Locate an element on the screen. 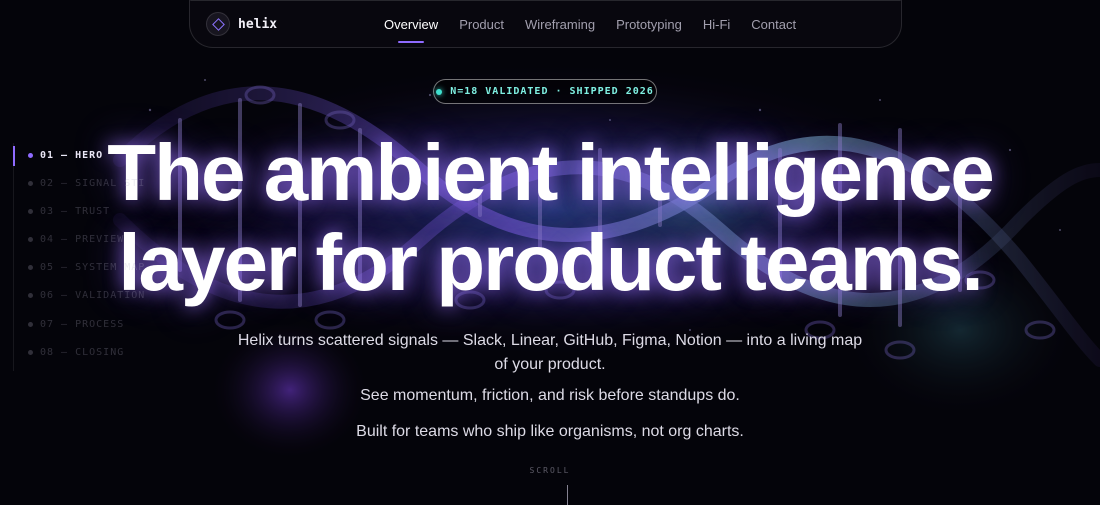  sidenav-item-closing: 08 — CLOSING is located at coordinates (76, 352).